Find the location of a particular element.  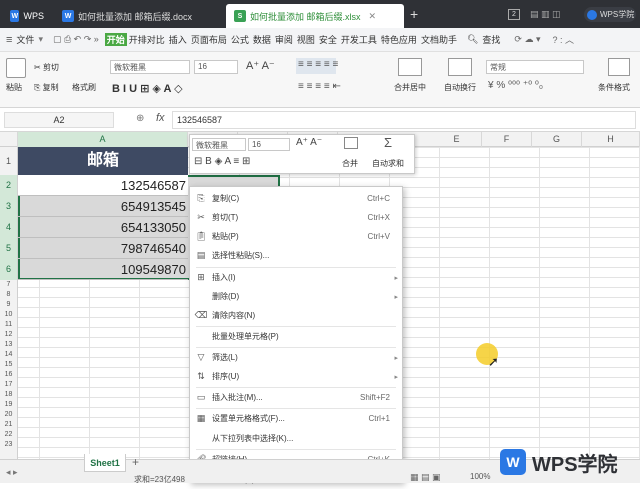

number-format-select: 常规 is located at coordinates (535, 67).